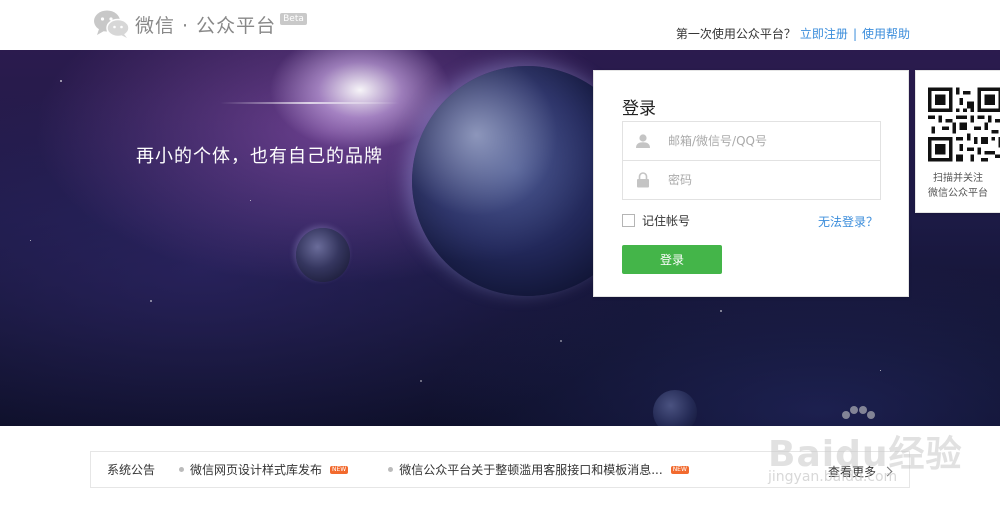  What do you see at coordinates (735, 34) in the screenshot?
I see `first-time-text: 第一次使用公众平台？` at bounding box center [735, 34].